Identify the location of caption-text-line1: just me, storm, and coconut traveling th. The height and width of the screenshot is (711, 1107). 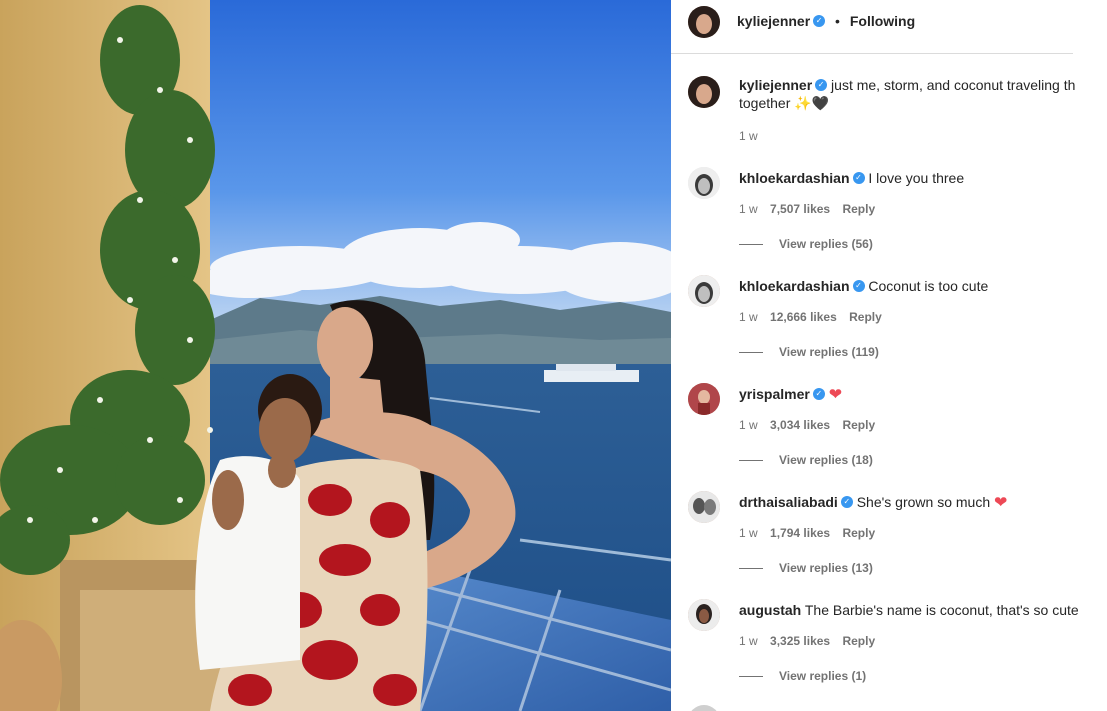
(953, 85).